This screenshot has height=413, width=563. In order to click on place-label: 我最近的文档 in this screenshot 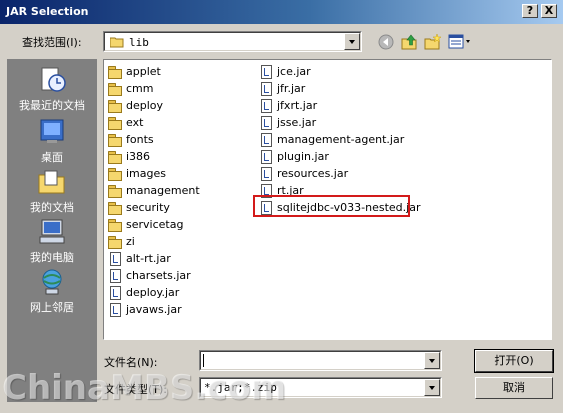, I will do `click(52, 105)`.